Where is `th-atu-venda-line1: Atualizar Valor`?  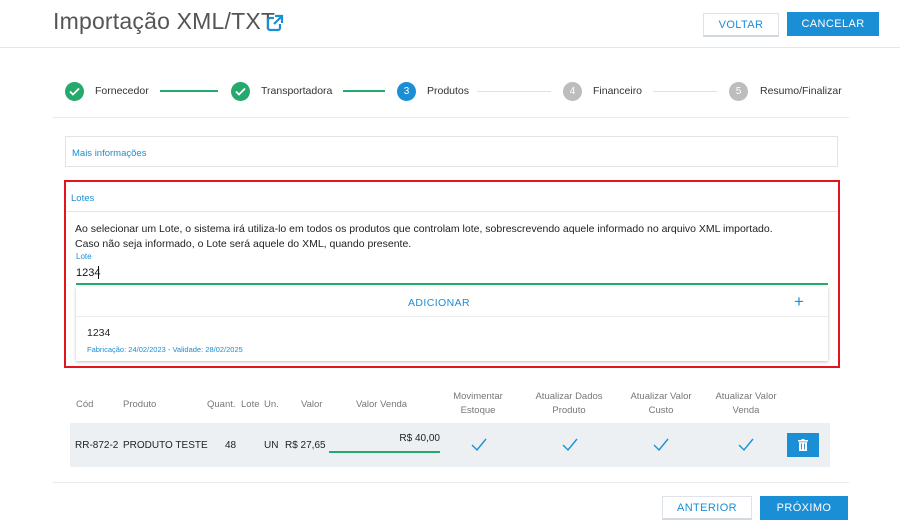 th-atu-venda-line1: Atualizar Valor is located at coordinates (746, 396).